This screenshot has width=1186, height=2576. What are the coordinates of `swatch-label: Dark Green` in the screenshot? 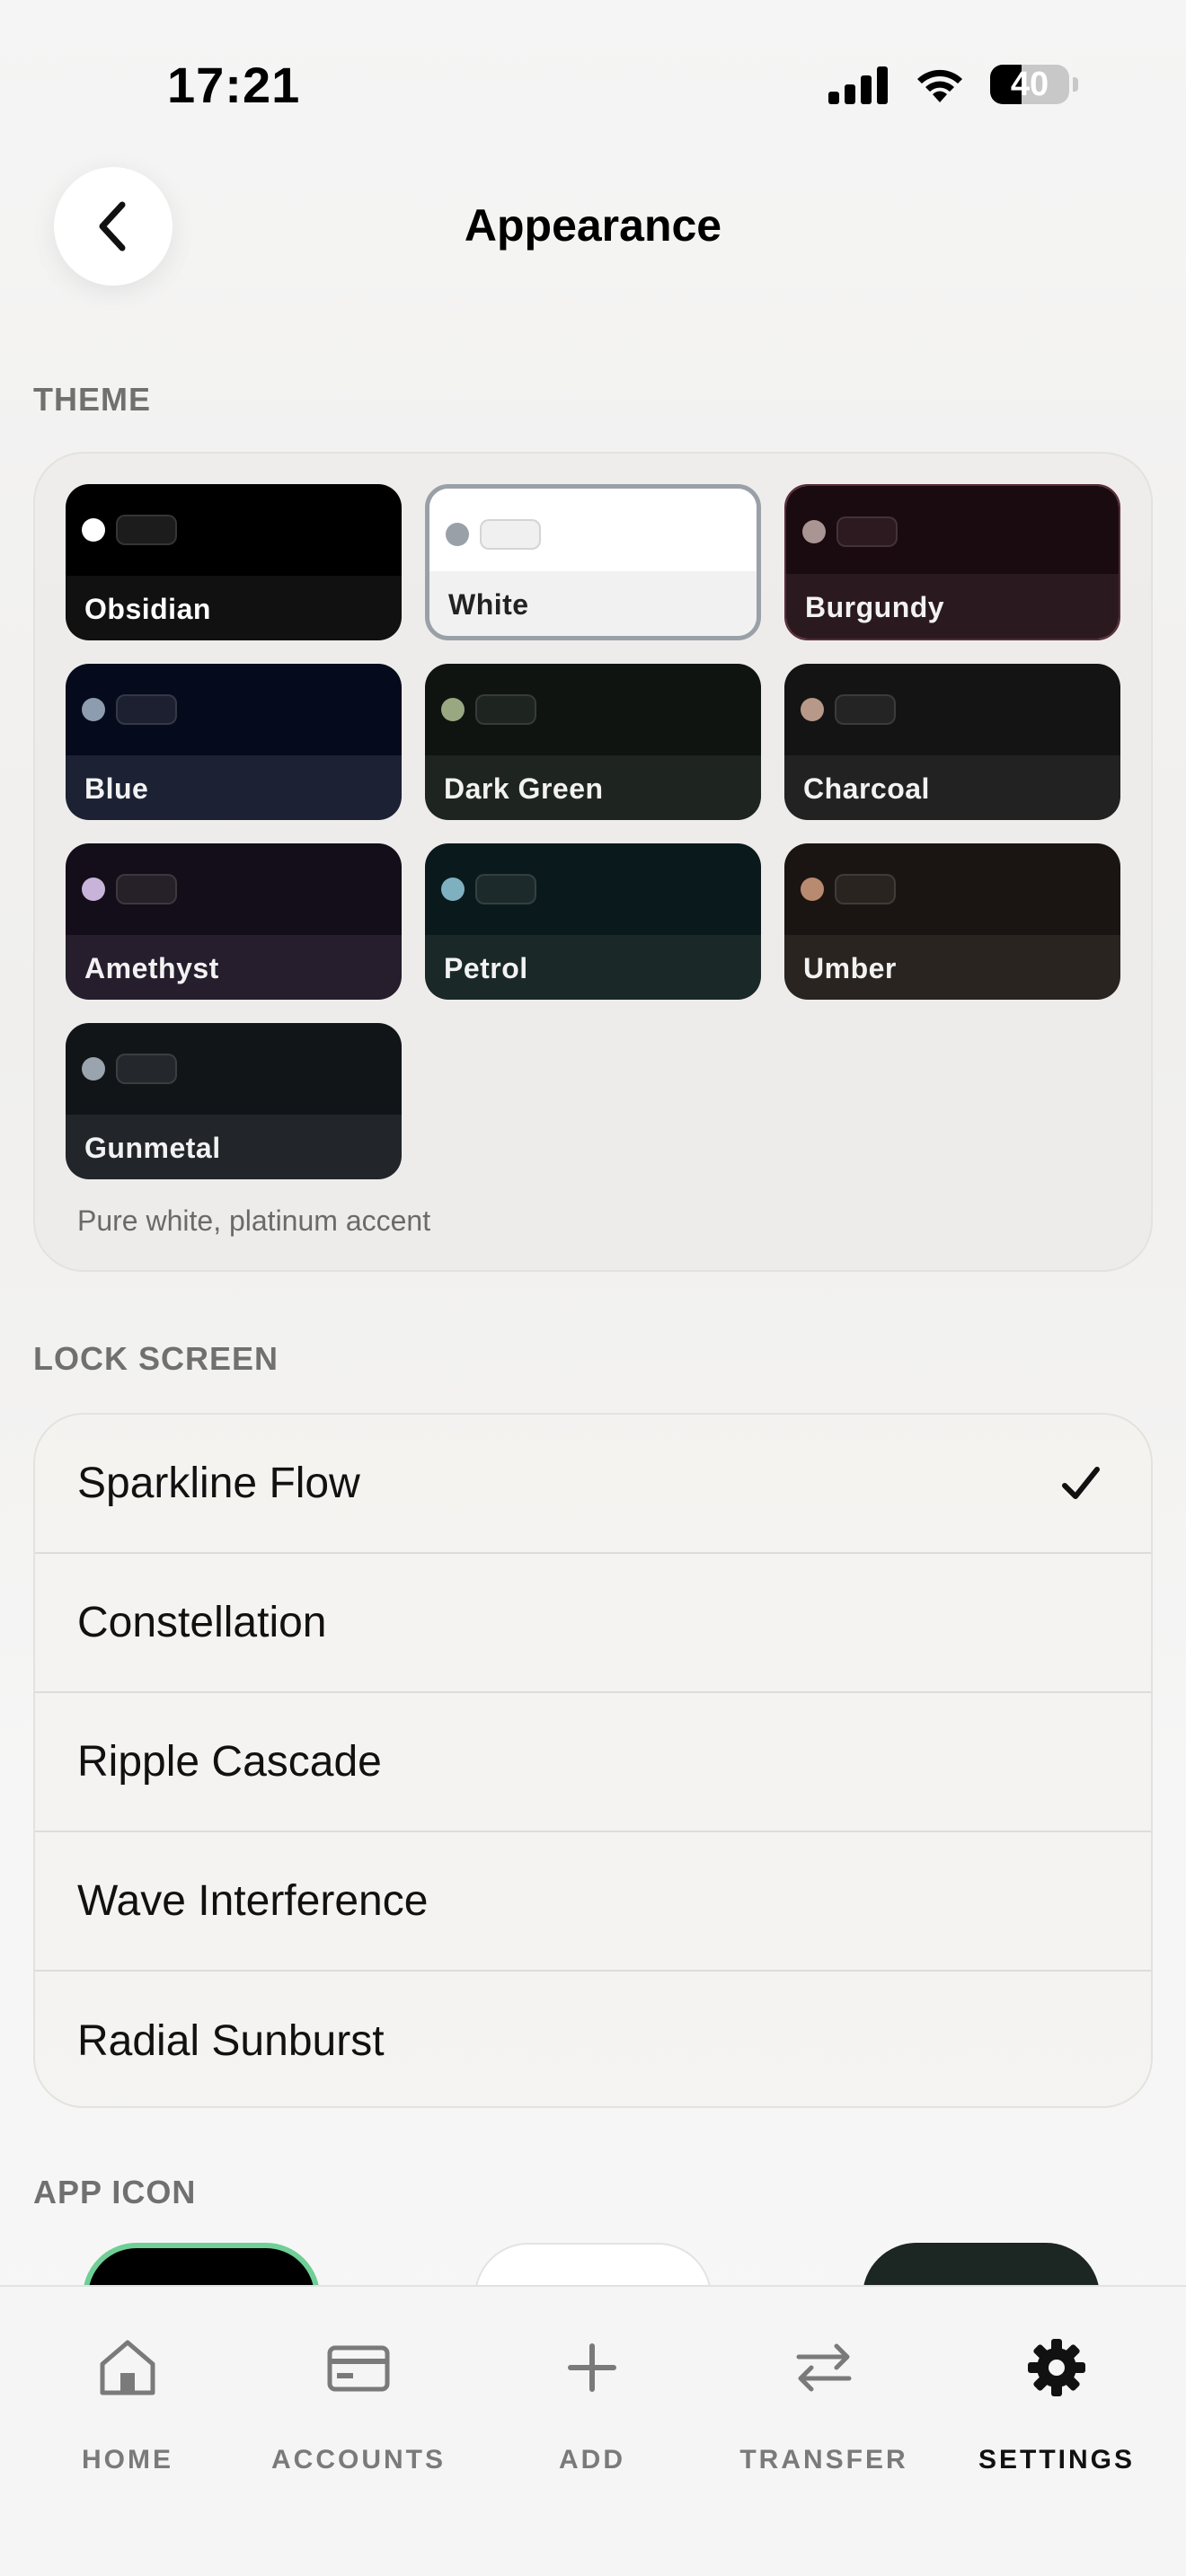 It's located at (524, 788).